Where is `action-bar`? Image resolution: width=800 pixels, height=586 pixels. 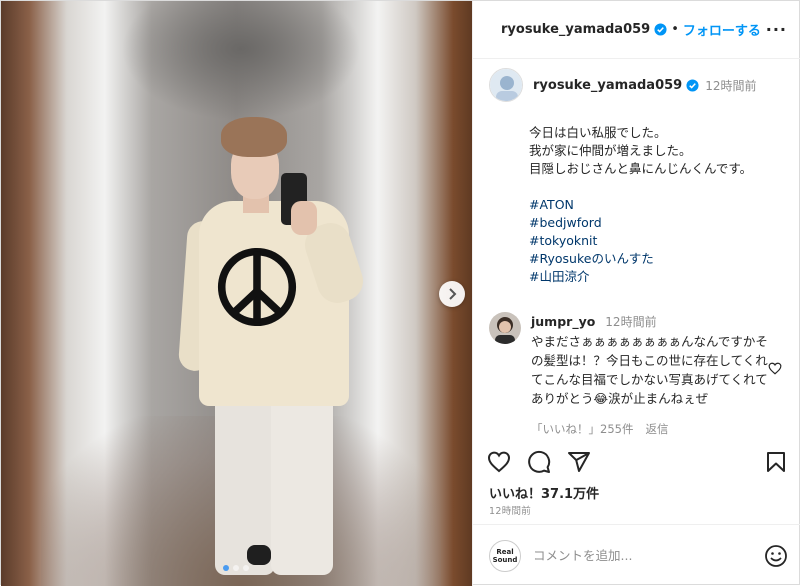 action-bar is located at coordinates (636, 462).